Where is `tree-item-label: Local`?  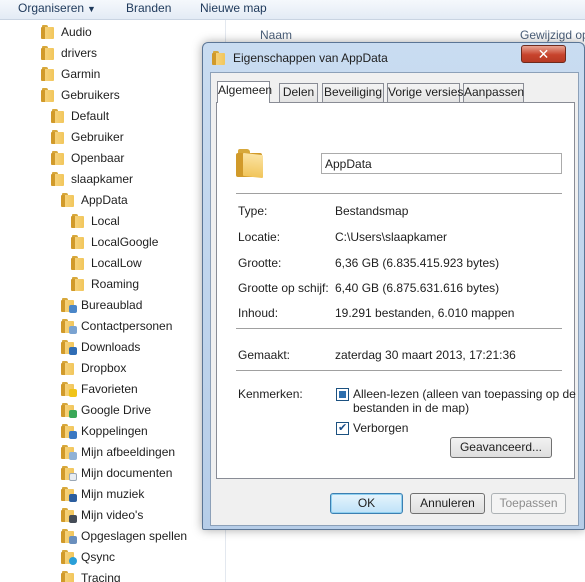 tree-item-label: Local is located at coordinates (105, 221).